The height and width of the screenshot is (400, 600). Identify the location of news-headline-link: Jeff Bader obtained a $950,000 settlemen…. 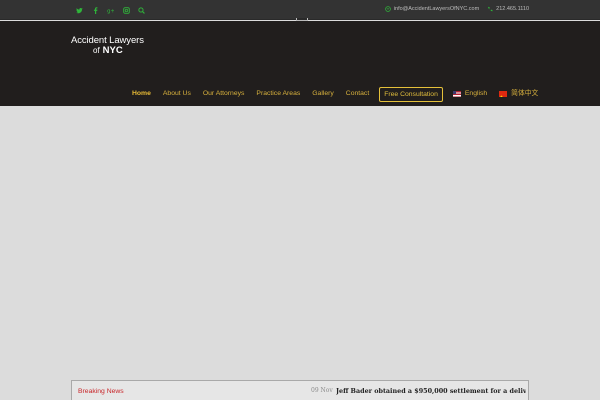
(431, 391).